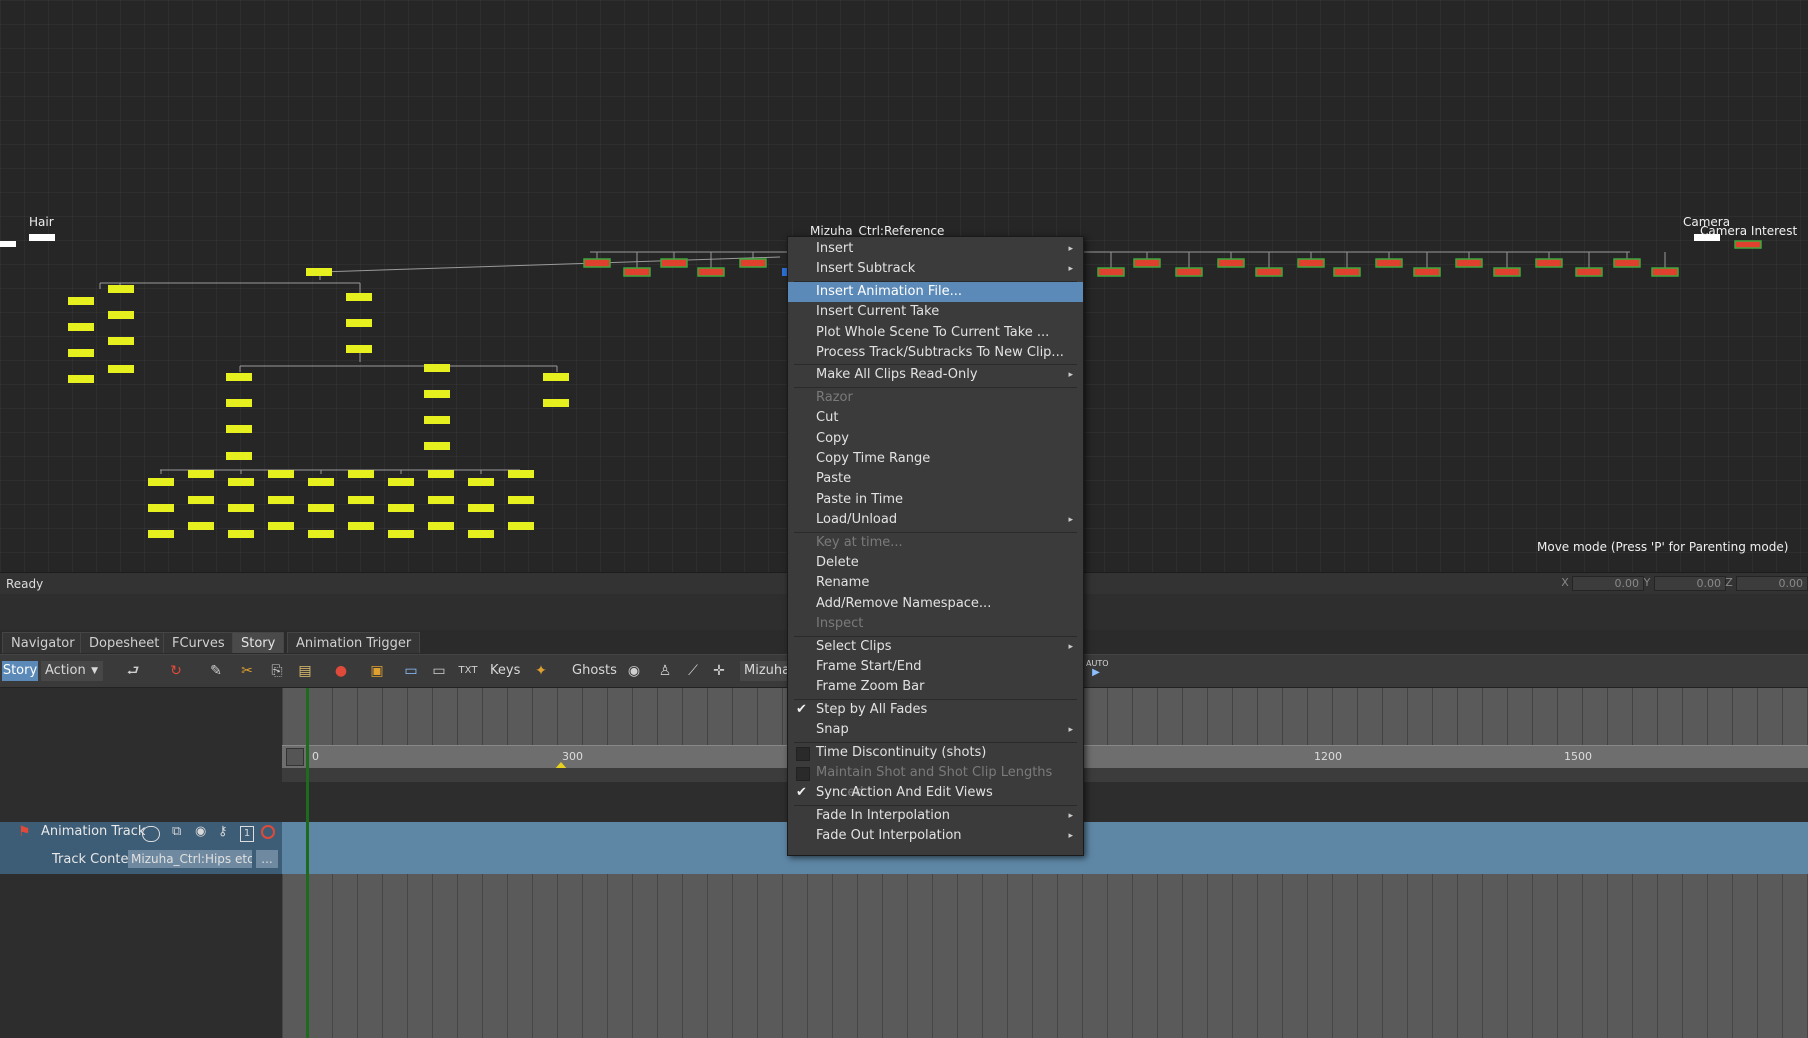 This screenshot has width=1808, height=1038. Describe the element at coordinates (935, 479) in the screenshot. I see `menu-item-paste: Paste` at that location.